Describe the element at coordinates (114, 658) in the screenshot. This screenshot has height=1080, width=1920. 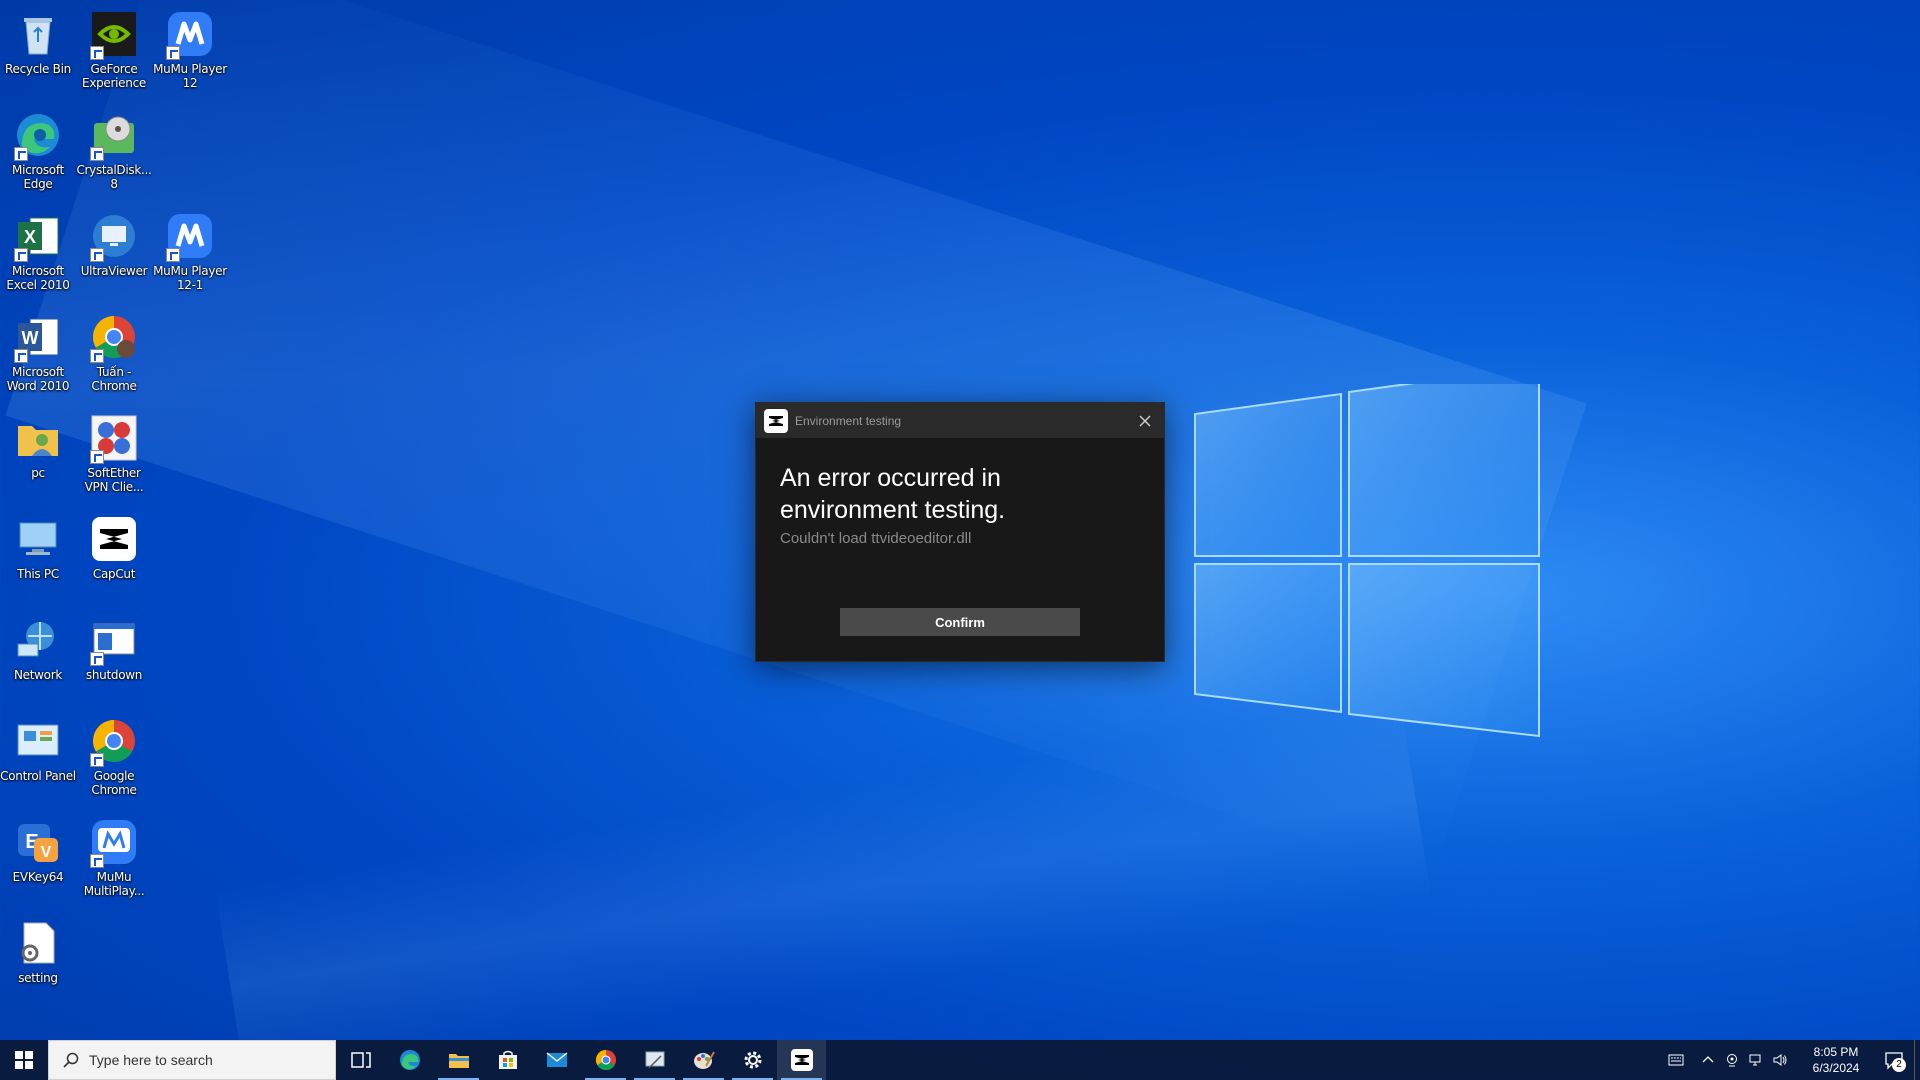
I see `desktop-icon-shutdown: shutdown` at that location.